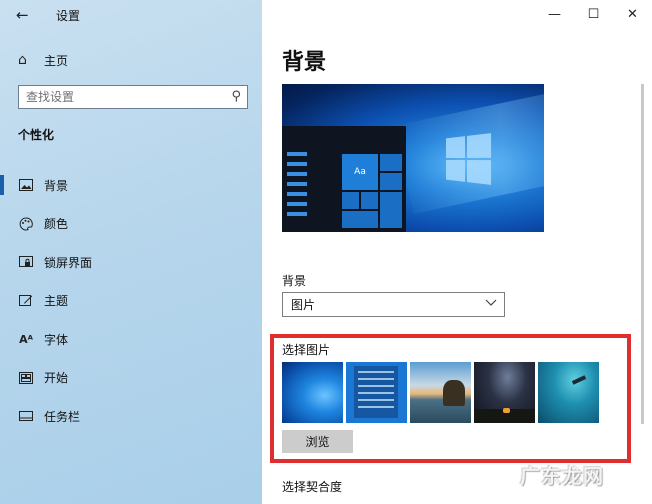  What do you see at coordinates (56, 301) in the screenshot?
I see `sidebar-item-label: 主题` at bounding box center [56, 301].